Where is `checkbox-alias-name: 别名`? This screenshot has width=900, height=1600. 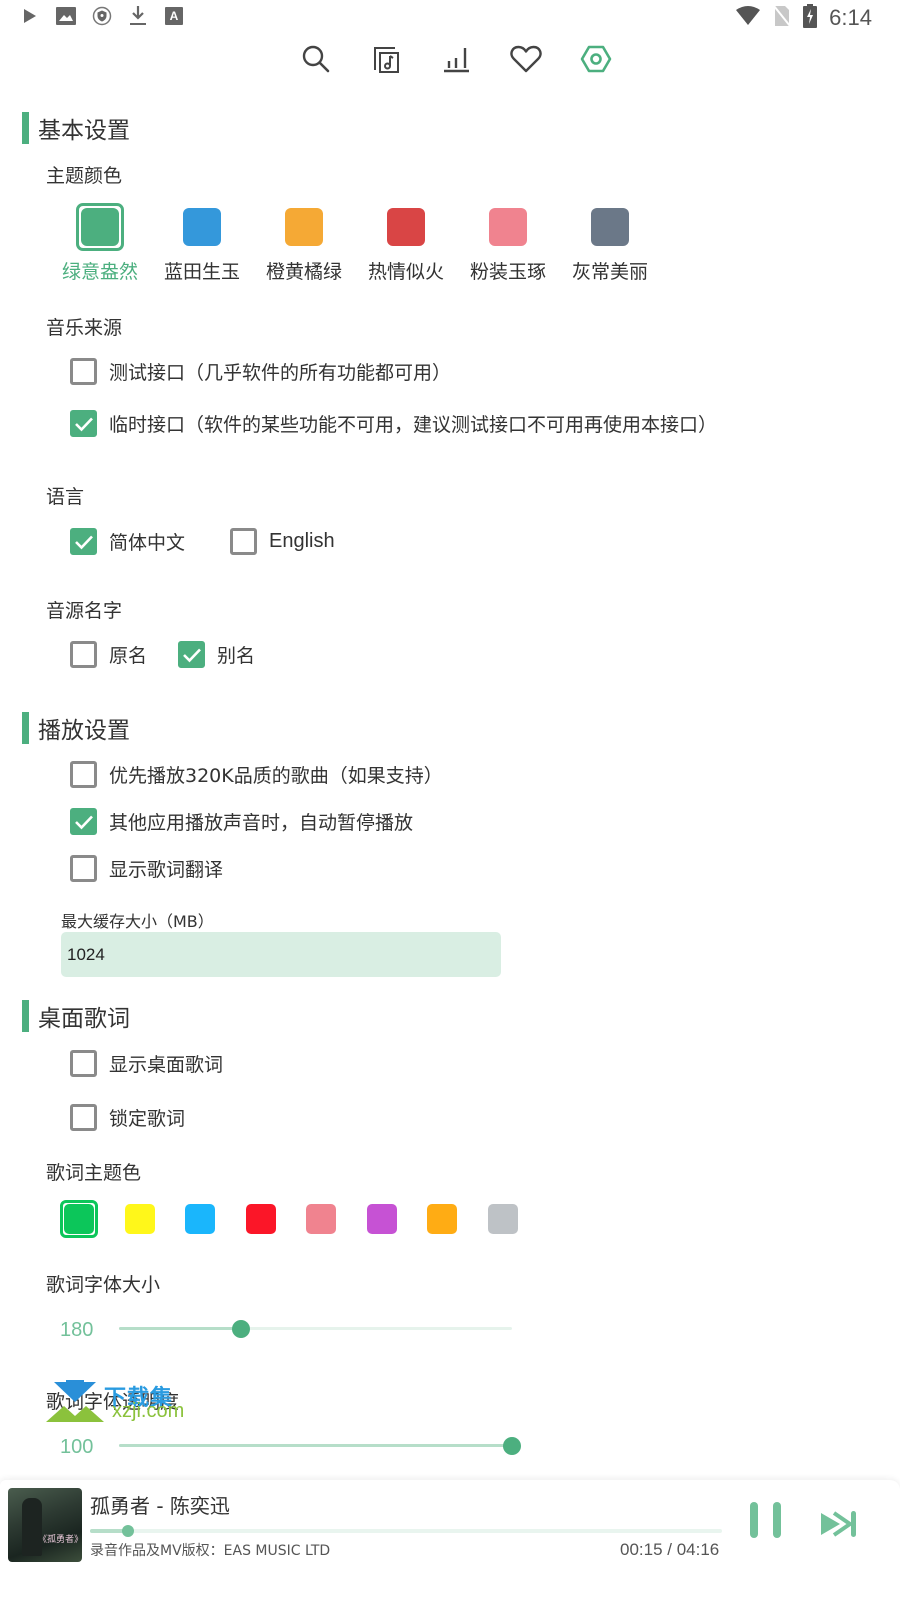 checkbox-alias-name: 别名 is located at coordinates (216, 654).